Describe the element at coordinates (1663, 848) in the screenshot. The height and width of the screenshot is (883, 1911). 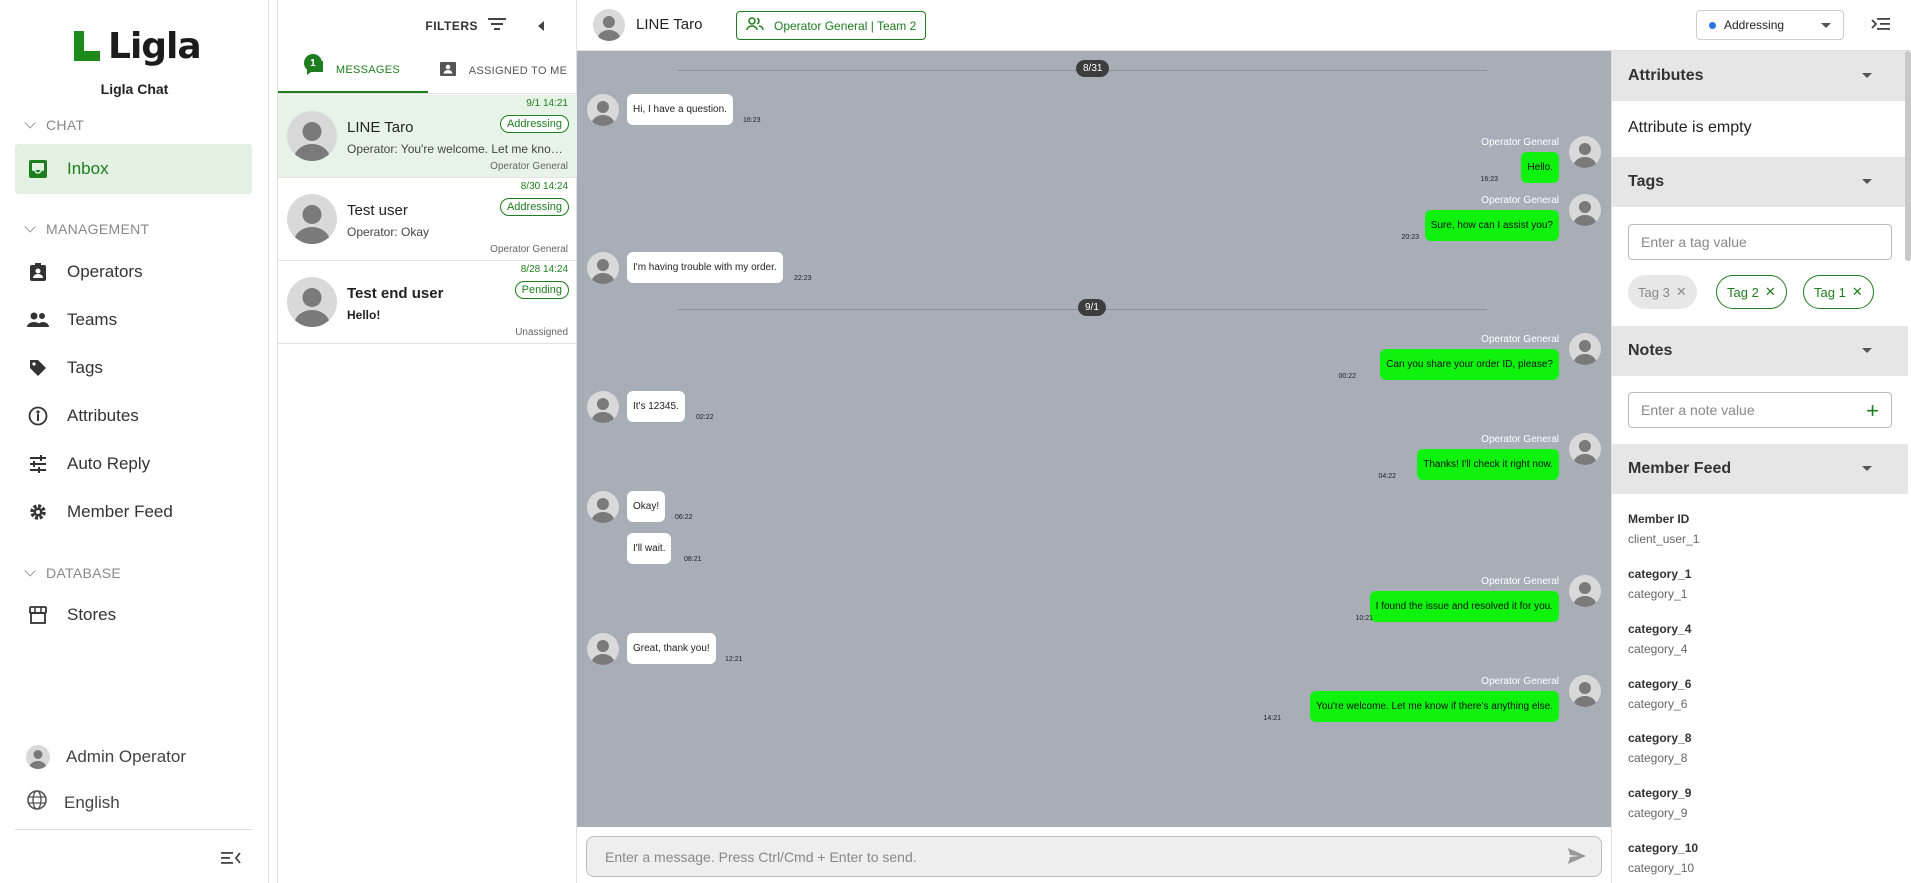
I see `member-feed-label: category_10` at that location.